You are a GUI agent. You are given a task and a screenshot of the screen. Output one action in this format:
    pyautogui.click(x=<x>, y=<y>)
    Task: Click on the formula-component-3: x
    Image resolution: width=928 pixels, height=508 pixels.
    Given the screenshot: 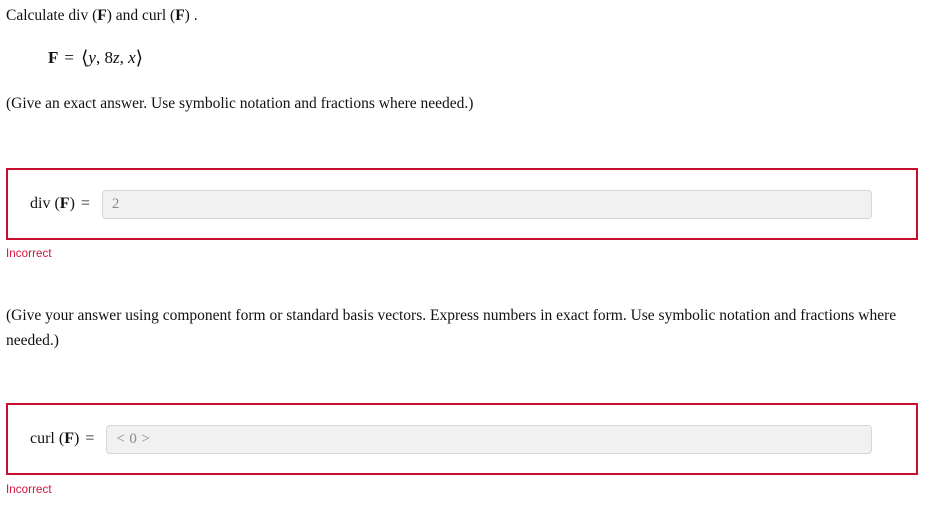 What is the action you would take?
    pyautogui.click(x=132, y=57)
    